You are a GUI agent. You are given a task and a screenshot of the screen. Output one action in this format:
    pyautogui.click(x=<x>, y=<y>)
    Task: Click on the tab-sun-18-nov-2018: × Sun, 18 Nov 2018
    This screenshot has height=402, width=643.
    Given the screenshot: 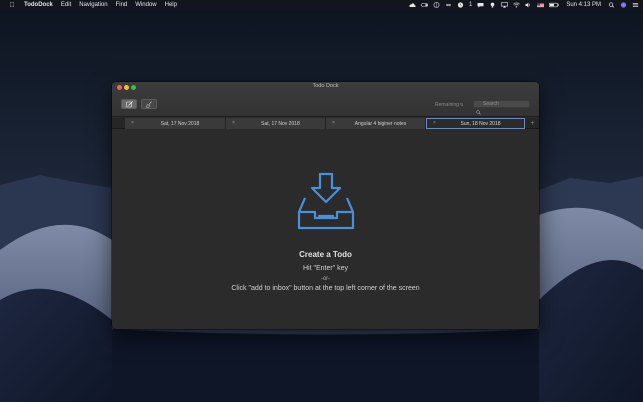 What is the action you would take?
    pyautogui.click(x=475, y=123)
    